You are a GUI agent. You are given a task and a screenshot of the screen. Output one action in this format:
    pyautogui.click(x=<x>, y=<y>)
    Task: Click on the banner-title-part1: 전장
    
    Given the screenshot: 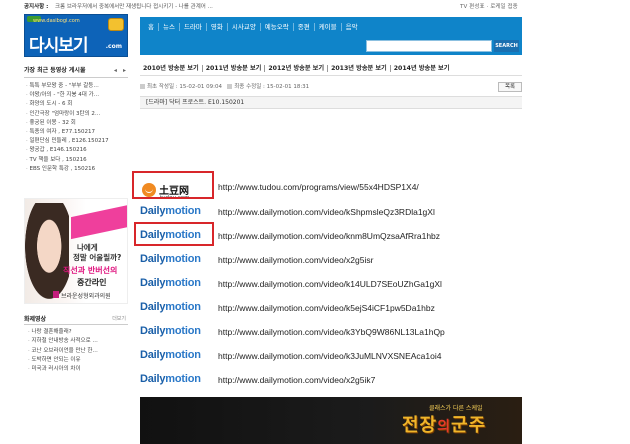 What is the action you would take?
    pyautogui.click(x=420, y=425)
    